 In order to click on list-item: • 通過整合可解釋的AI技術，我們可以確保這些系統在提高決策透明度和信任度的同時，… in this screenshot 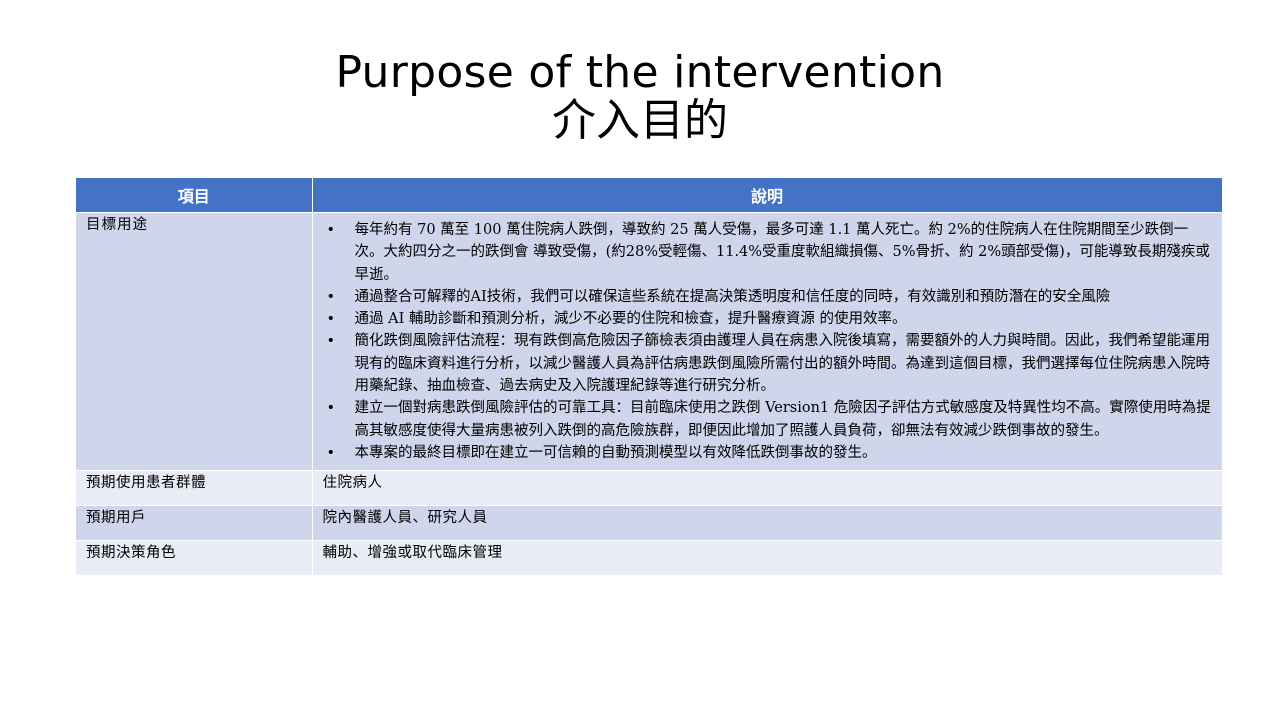, I will do `click(767, 297)`.